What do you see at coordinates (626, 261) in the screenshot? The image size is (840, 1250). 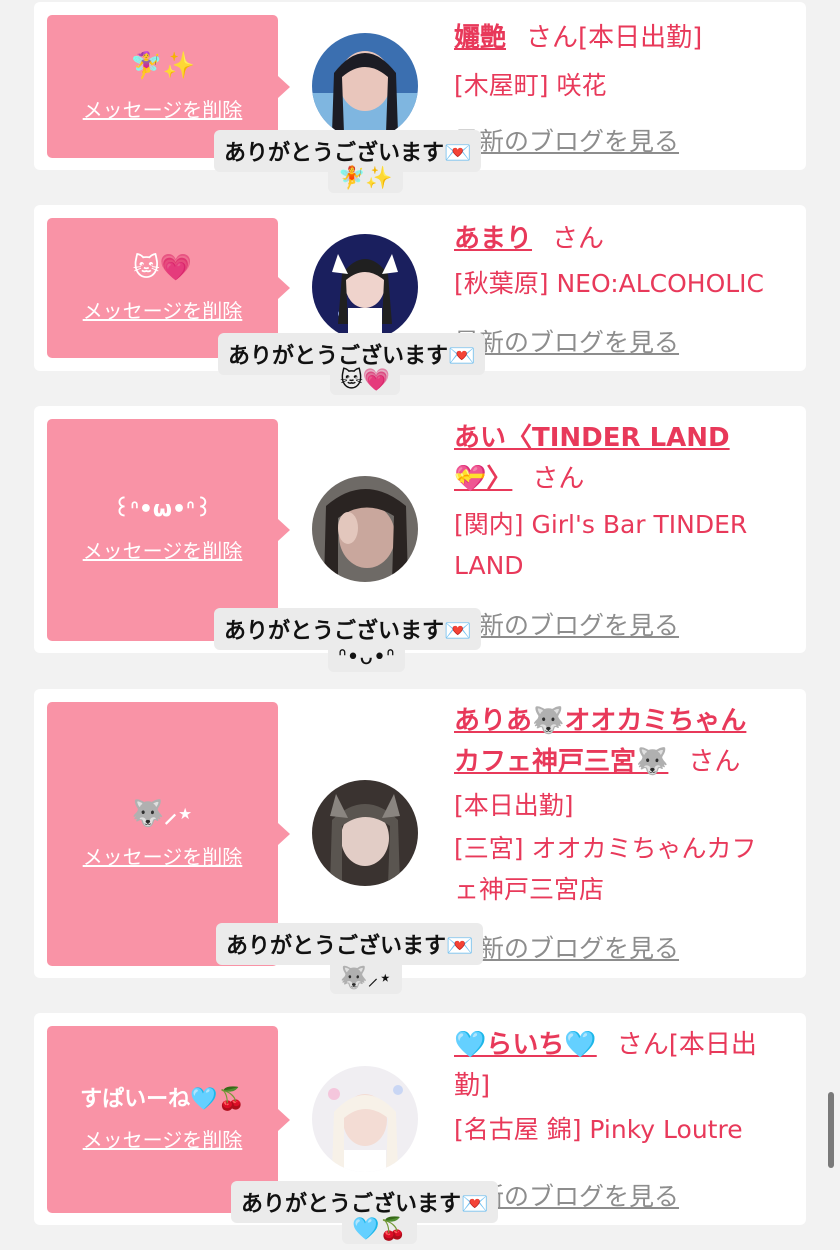 I see `cast-info: あまり さん [秋葉原] NEO:ALCOHOLIC` at bounding box center [626, 261].